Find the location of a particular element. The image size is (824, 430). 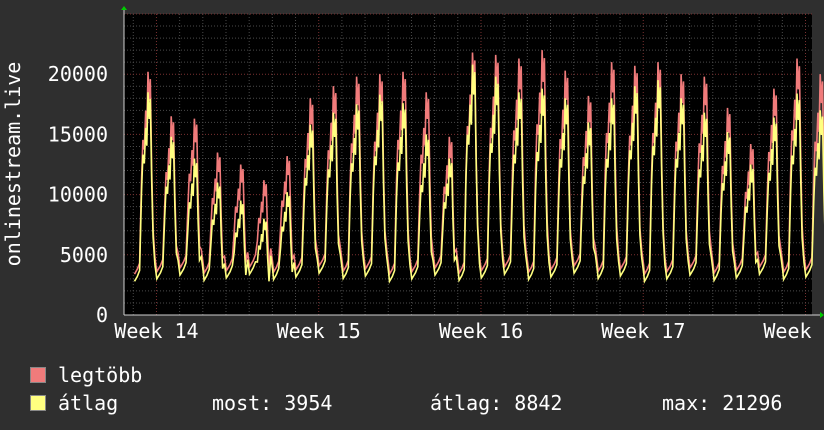

stat-now: most: 3954 is located at coordinates (272, 403).